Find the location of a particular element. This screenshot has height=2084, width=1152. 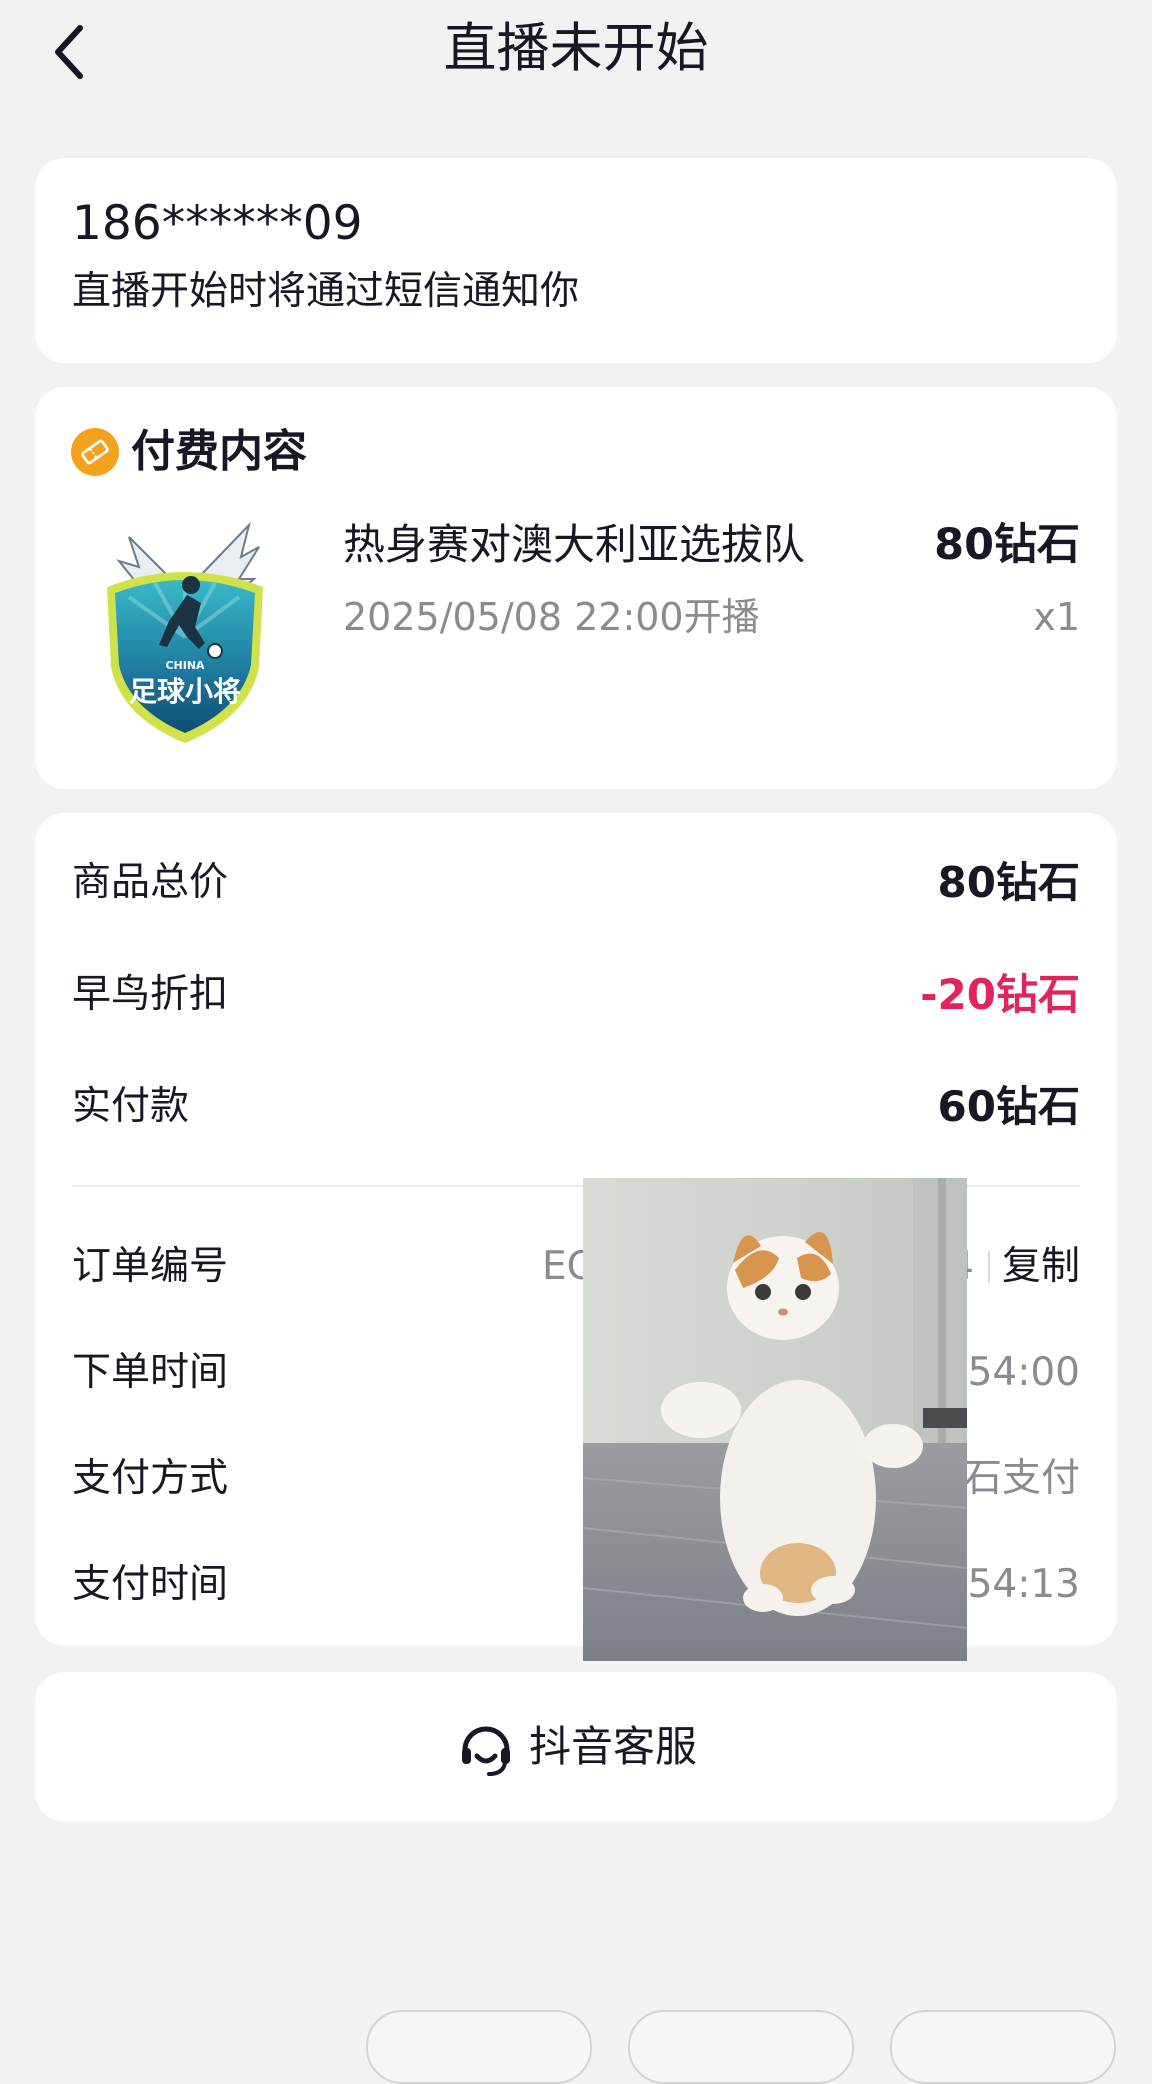

bottom-action-bar is located at coordinates (576, 2047).